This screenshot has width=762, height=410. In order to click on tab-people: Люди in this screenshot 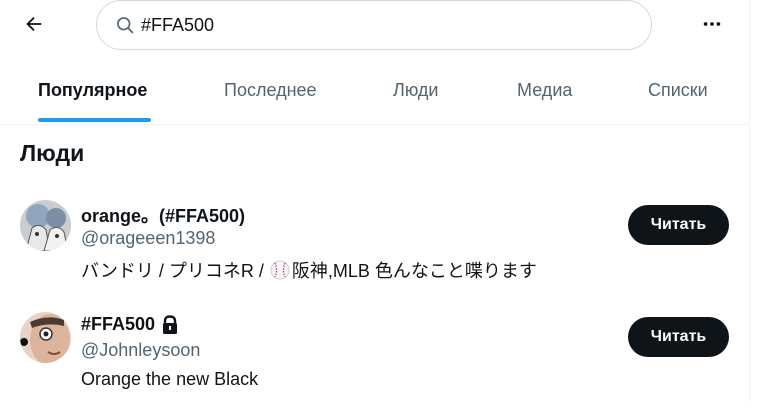, I will do `click(415, 93)`.